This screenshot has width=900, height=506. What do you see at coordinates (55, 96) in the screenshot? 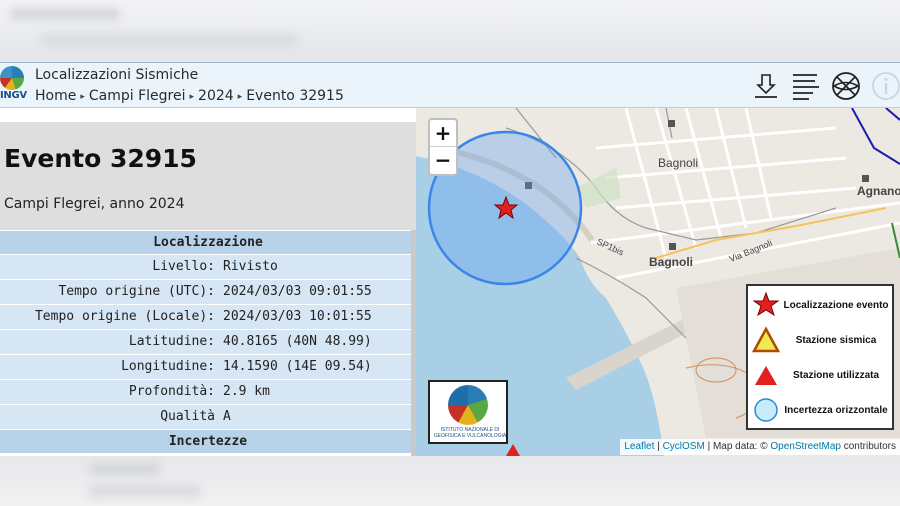
I see `breadcrumb-home: Home` at bounding box center [55, 96].